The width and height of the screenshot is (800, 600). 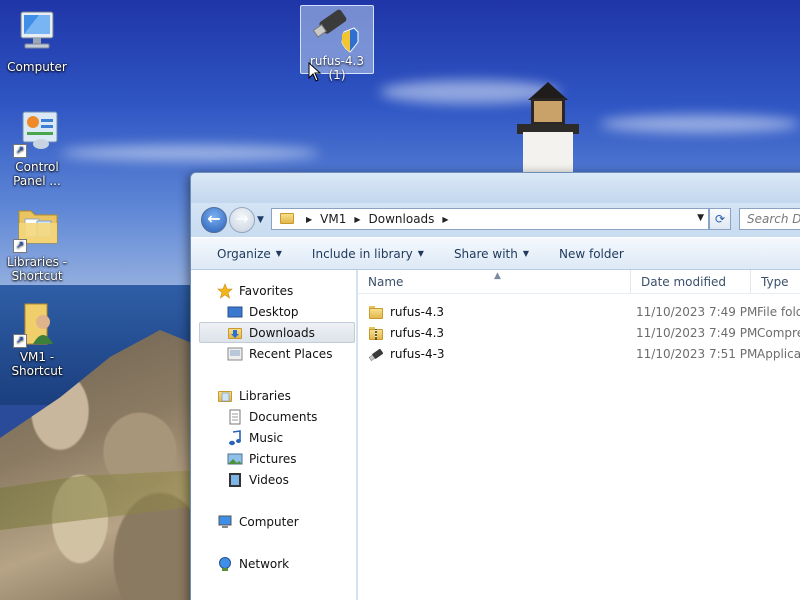 I want to click on desktop-icon-libraries: ↗ Libraries - Shortcut, so click(x=37, y=244).